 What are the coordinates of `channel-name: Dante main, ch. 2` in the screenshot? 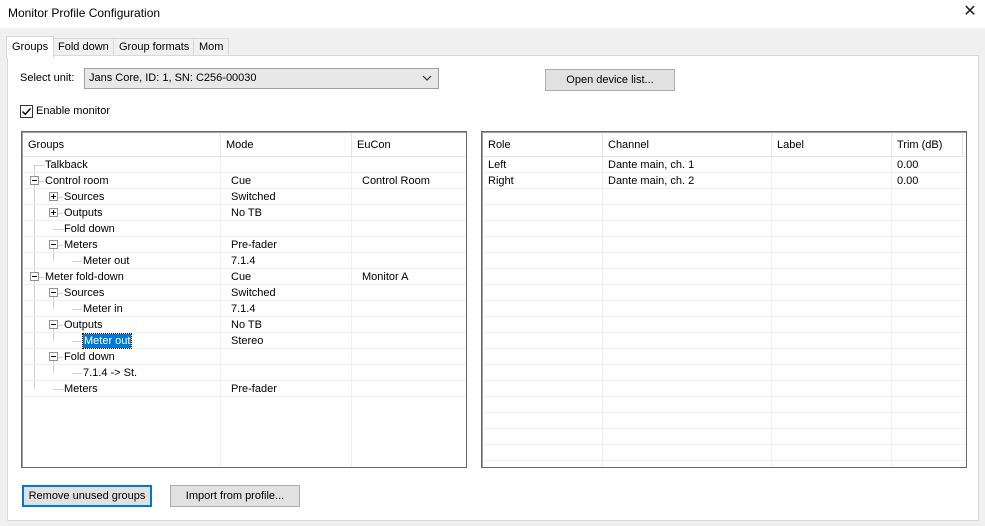 It's located at (651, 181).